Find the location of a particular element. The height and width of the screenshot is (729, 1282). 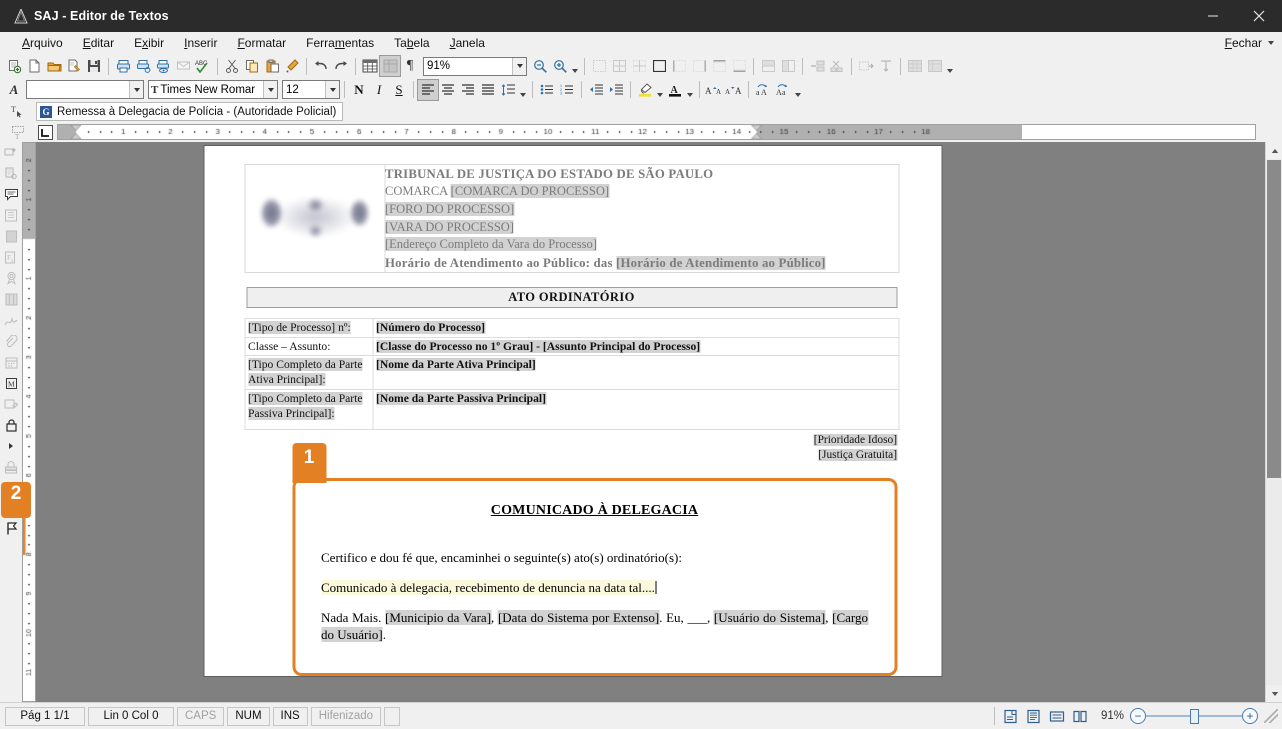

status-caps: CAPS is located at coordinates (201, 716).